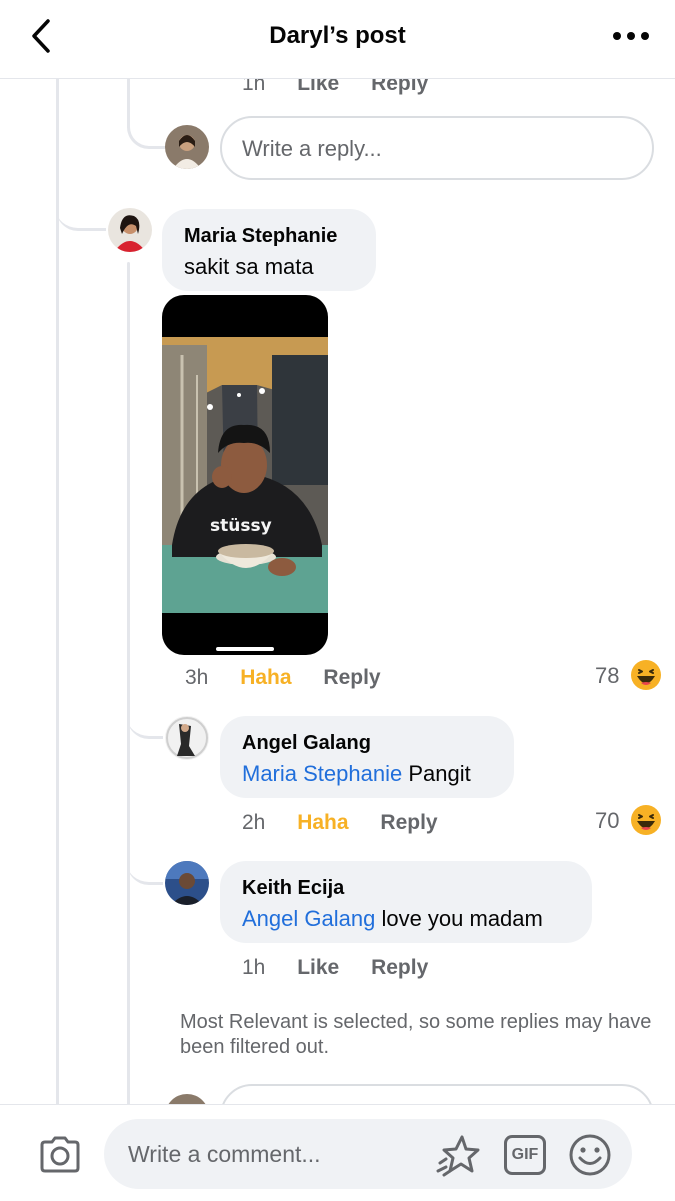 The image size is (675, 1201). Describe the element at coordinates (260, 236) in the screenshot. I see `comment-author: Maria Stephanie` at that location.